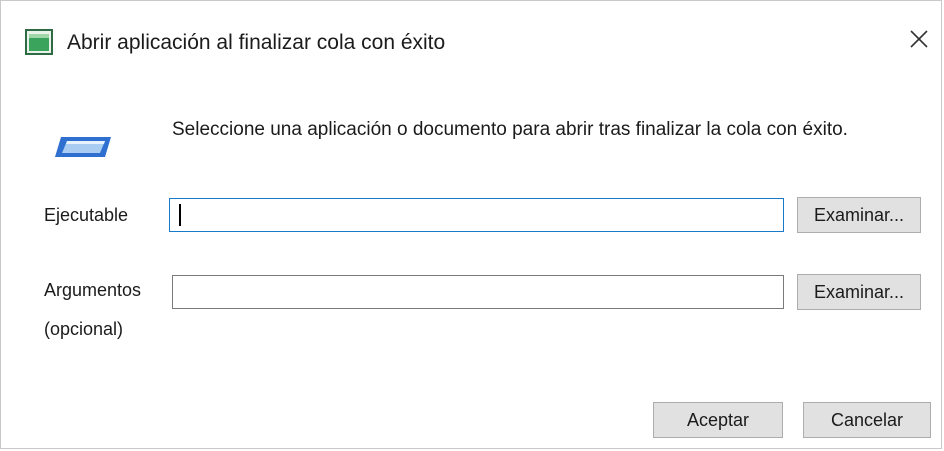 This screenshot has height=451, width=944. I want to click on arguments-optional-label: (opcional), so click(84, 329).